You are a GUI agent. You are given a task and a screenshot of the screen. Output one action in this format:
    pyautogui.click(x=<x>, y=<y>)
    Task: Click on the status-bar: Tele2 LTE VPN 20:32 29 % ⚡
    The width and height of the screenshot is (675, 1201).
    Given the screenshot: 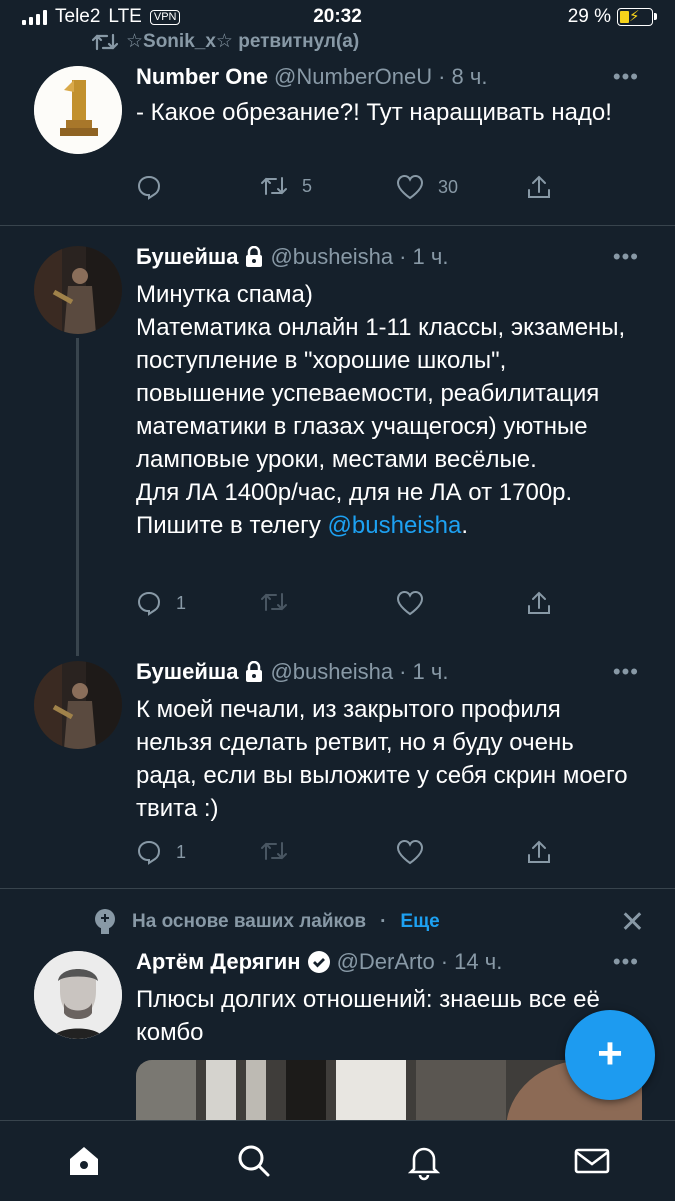 What is the action you would take?
    pyautogui.click(x=337, y=17)
    